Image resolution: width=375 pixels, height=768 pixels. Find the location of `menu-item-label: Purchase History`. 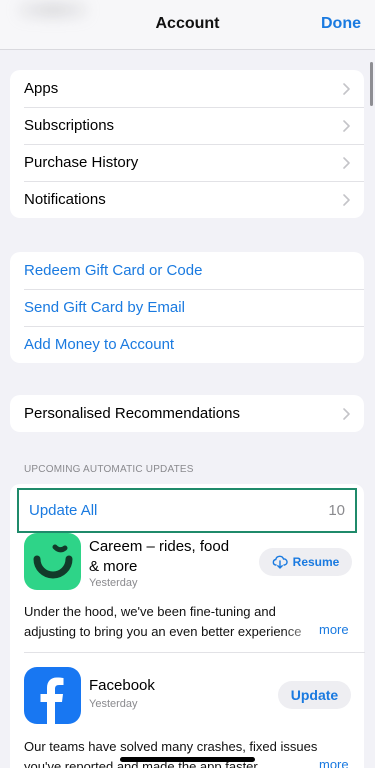

menu-item-label: Purchase History is located at coordinates (81, 162).